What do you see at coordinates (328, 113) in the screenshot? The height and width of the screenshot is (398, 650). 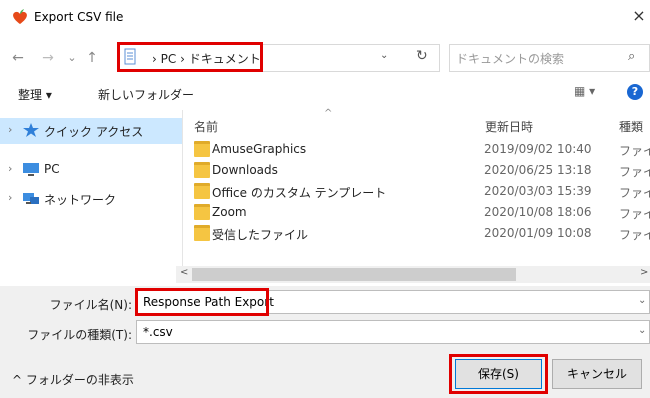 I see `sort-ascending-icon: ^` at bounding box center [328, 113].